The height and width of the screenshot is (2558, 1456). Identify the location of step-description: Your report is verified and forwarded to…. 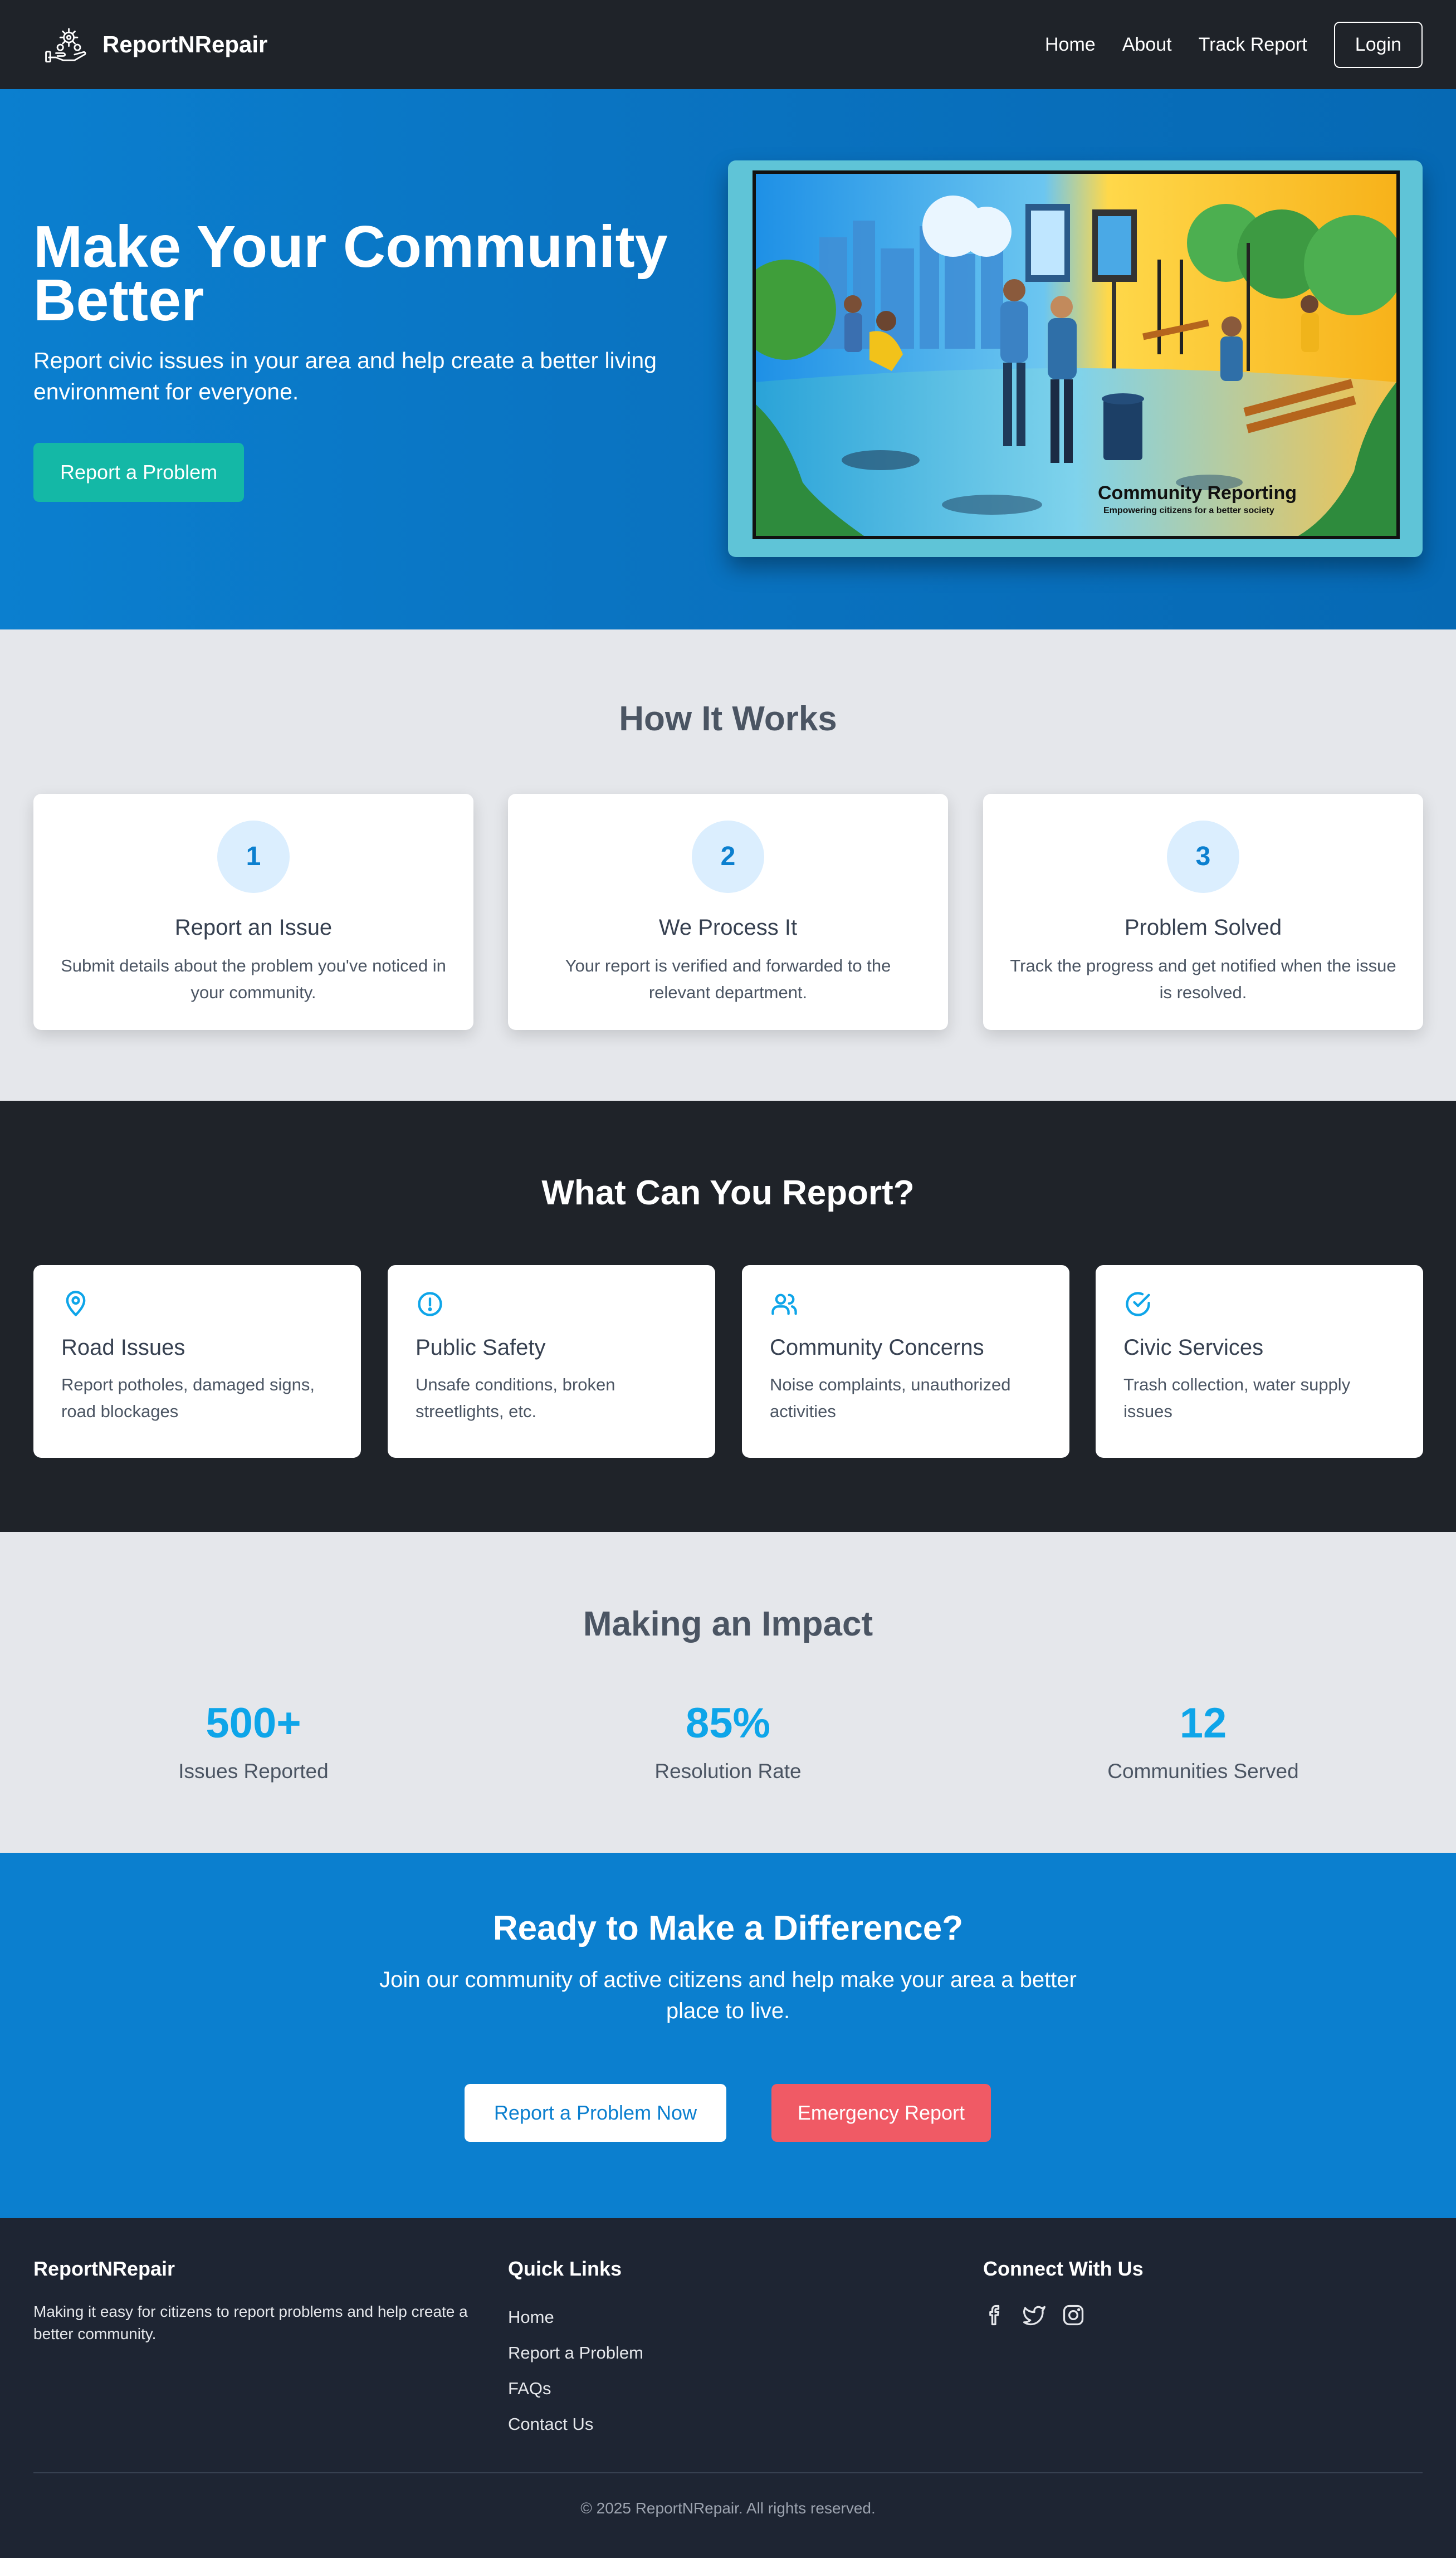
(728, 979).